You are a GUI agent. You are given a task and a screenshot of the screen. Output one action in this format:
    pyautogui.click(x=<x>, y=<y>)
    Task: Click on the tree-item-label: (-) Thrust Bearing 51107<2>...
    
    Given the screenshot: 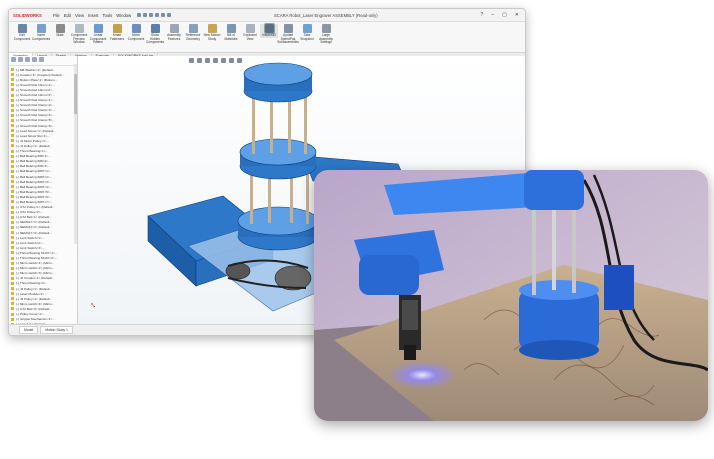 What is the action you would take?
    pyautogui.click(x=37, y=258)
    